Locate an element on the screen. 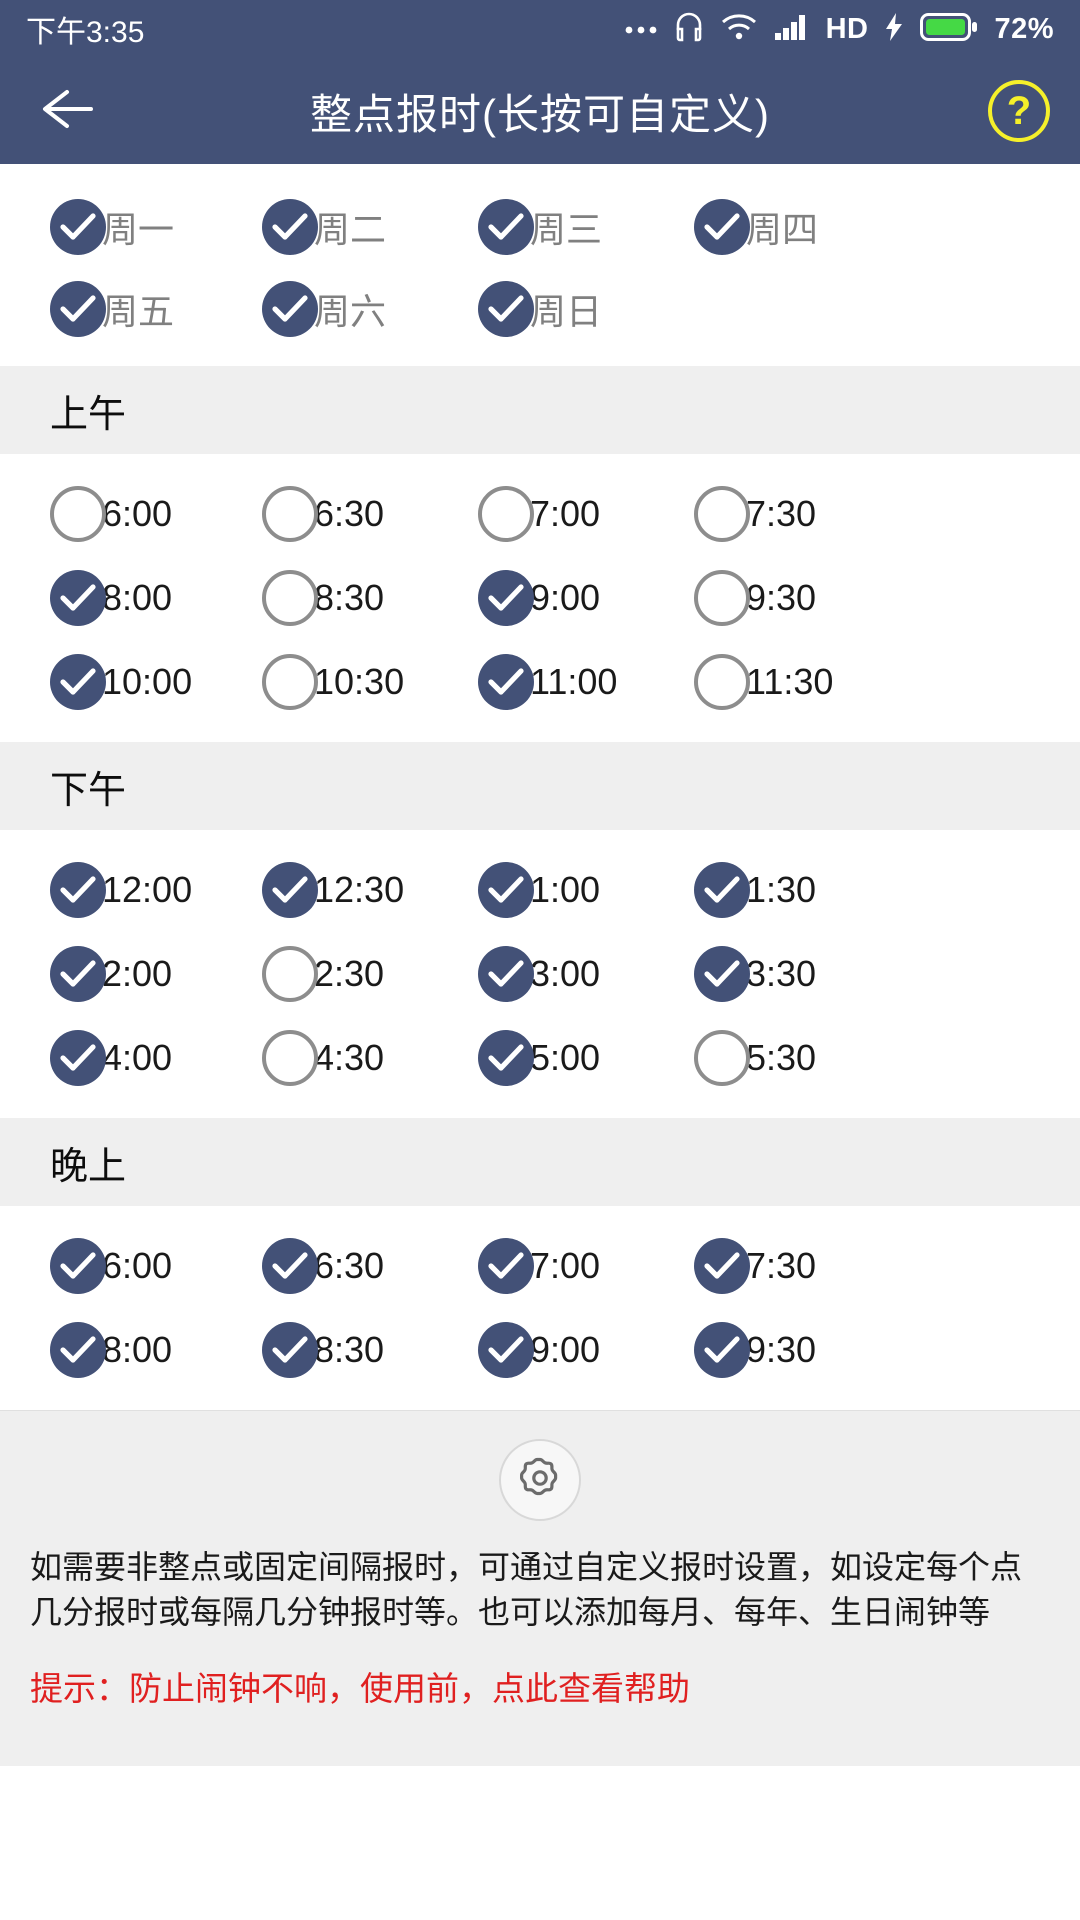 The height and width of the screenshot is (1920, 1080). title-bar: 整点报时(长按可自定义) ? is located at coordinates (540, 111).